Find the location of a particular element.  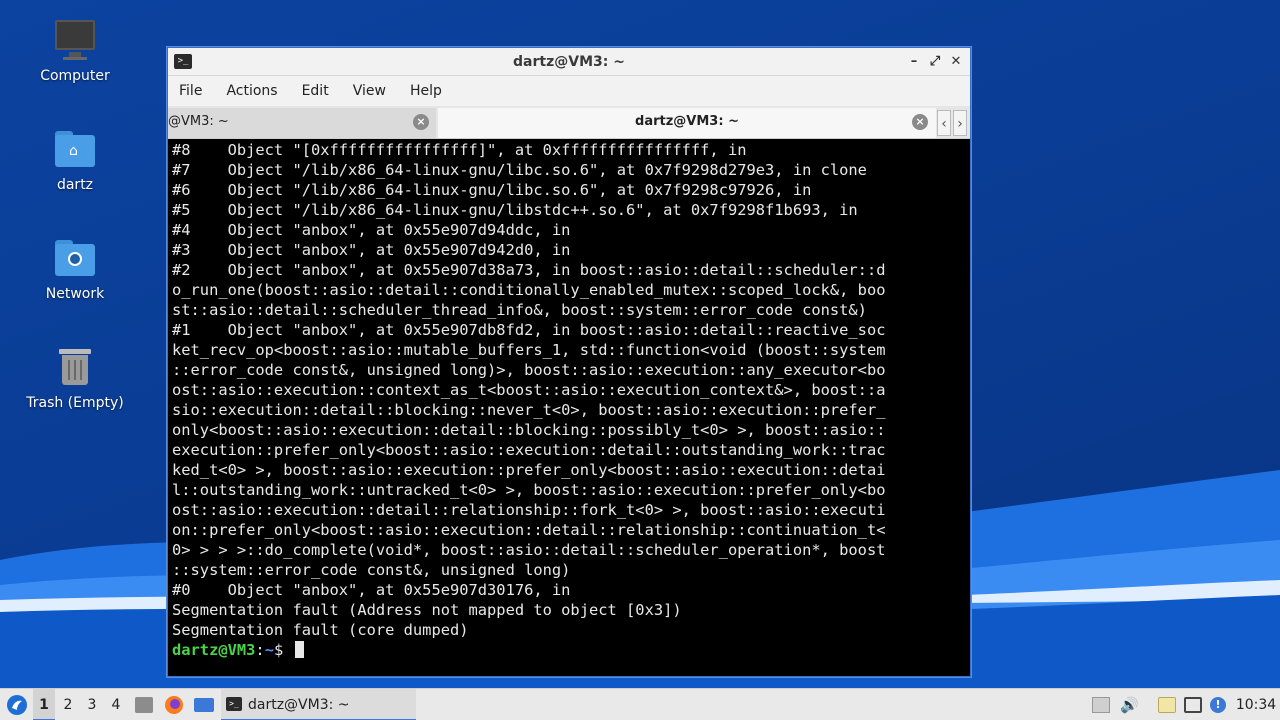

desktop-icon-label: Trash (Empty) is located at coordinates (75, 403).